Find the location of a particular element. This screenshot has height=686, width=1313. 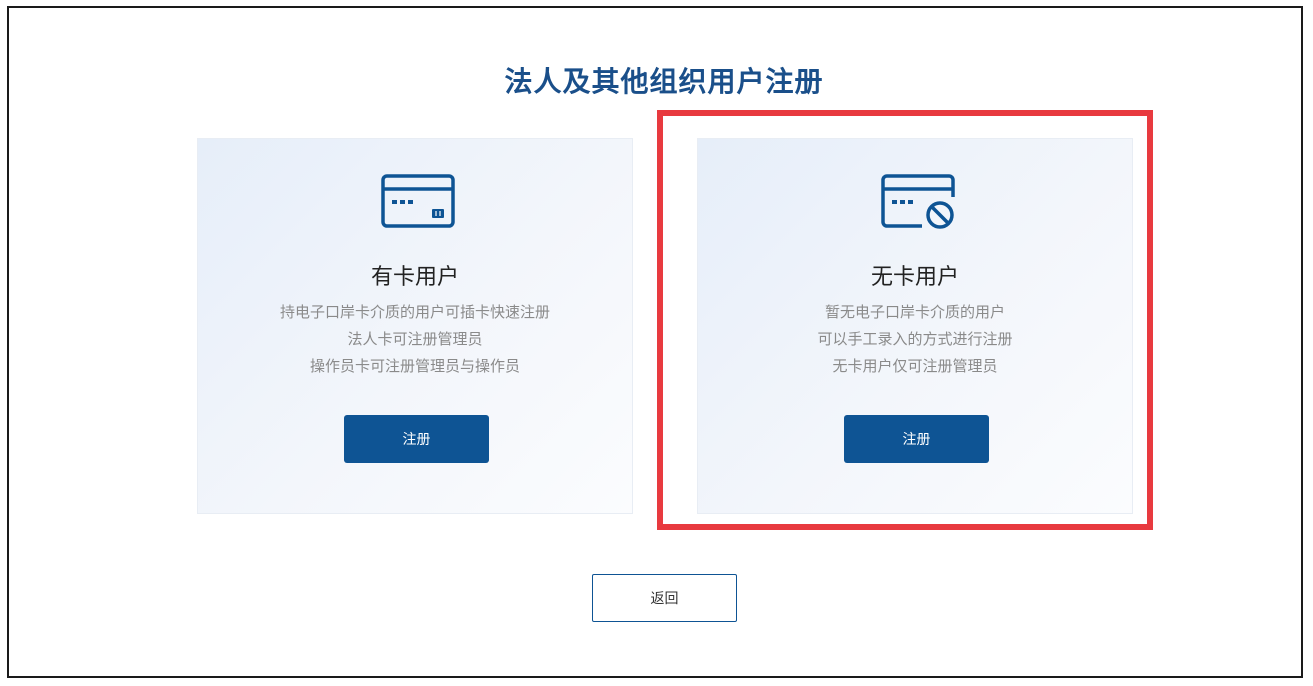

card-title: 无卡用户 is located at coordinates (914, 277).